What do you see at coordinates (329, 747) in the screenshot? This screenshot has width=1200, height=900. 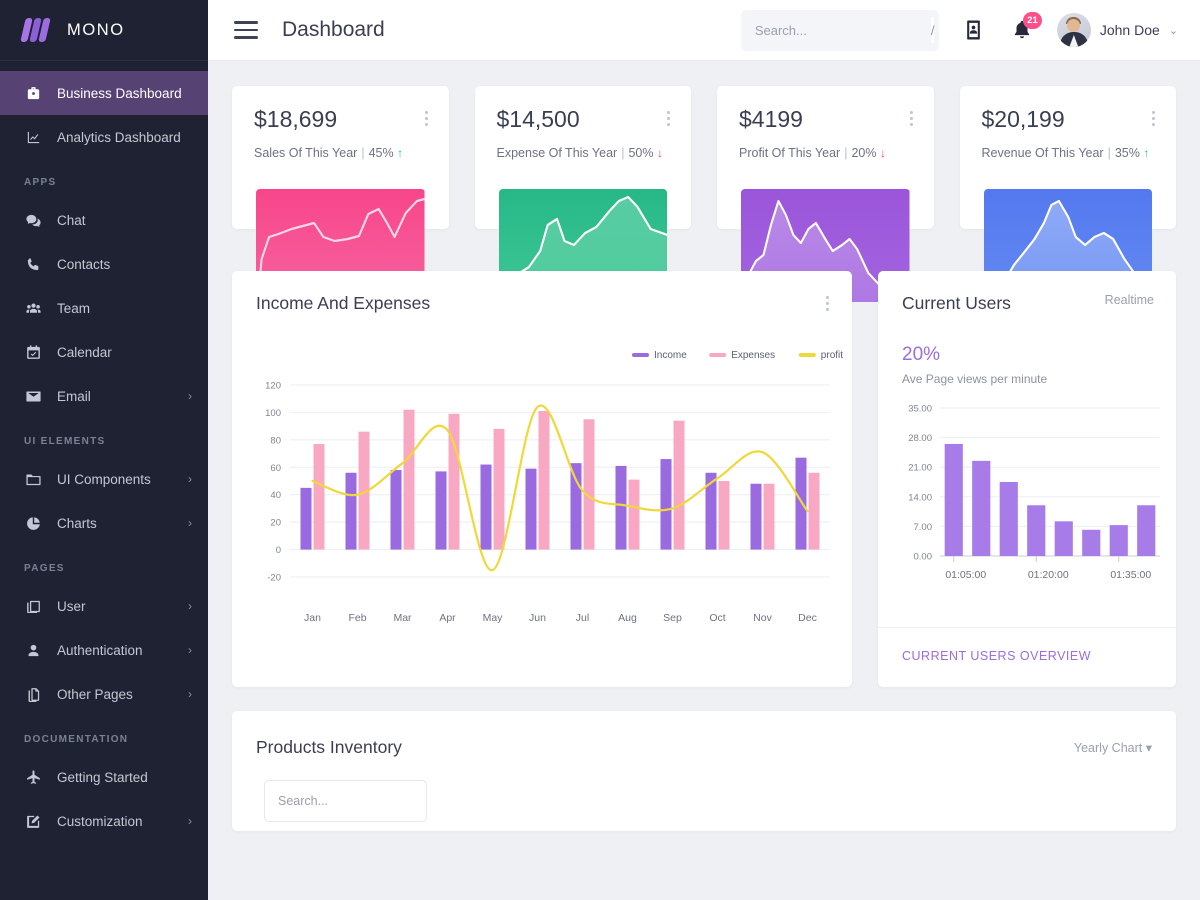 I see `products-panel-title: Products Inventory` at bounding box center [329, 747].